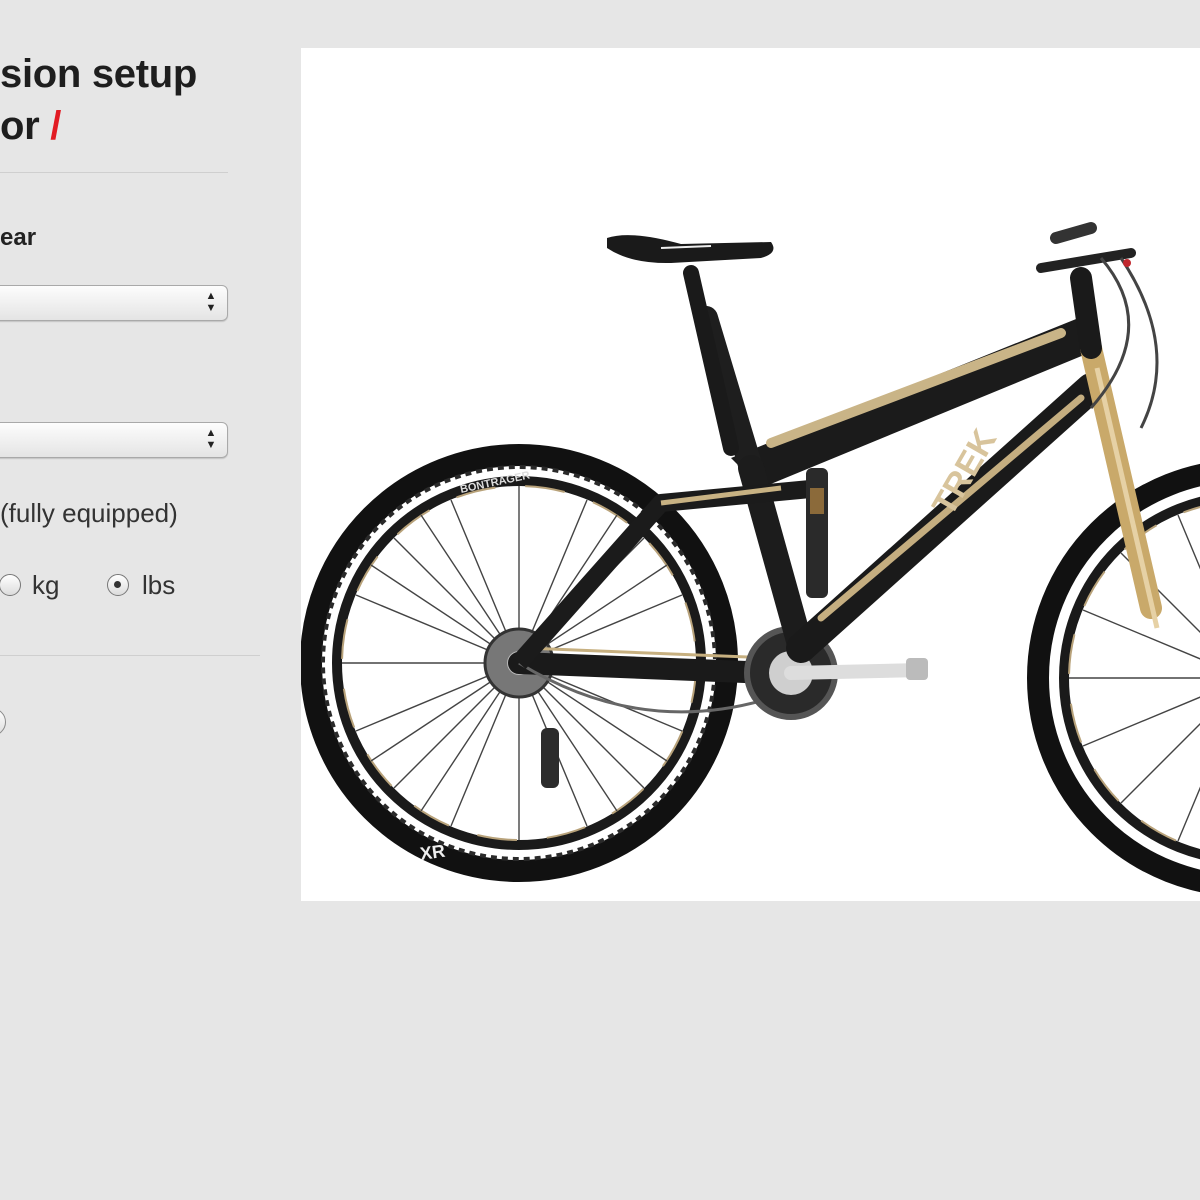 The image size is (1200, 1200). I want to click on unit-label-lbs: lbs, so click(159, 585).